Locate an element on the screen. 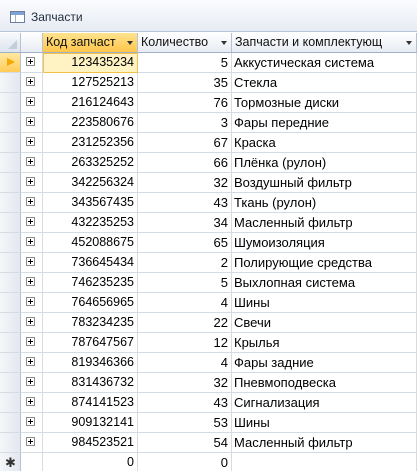  cell-code: 127525213 is located at coordinates (90, 83).